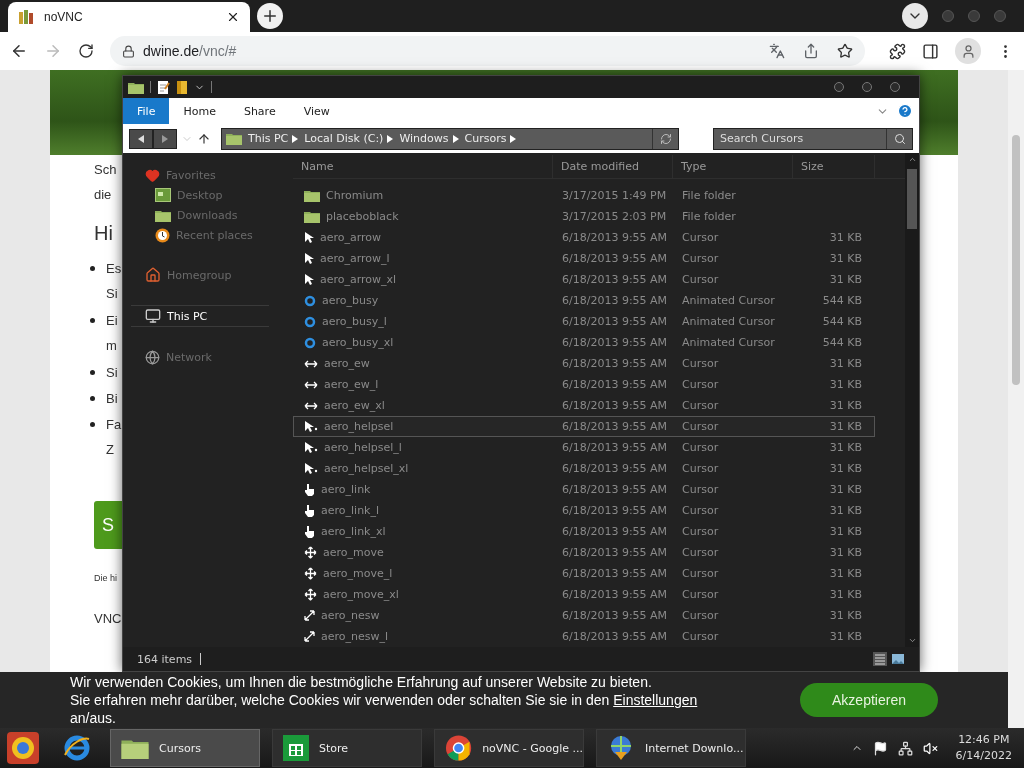  I want to click on minimize-button, so click(839, 87).